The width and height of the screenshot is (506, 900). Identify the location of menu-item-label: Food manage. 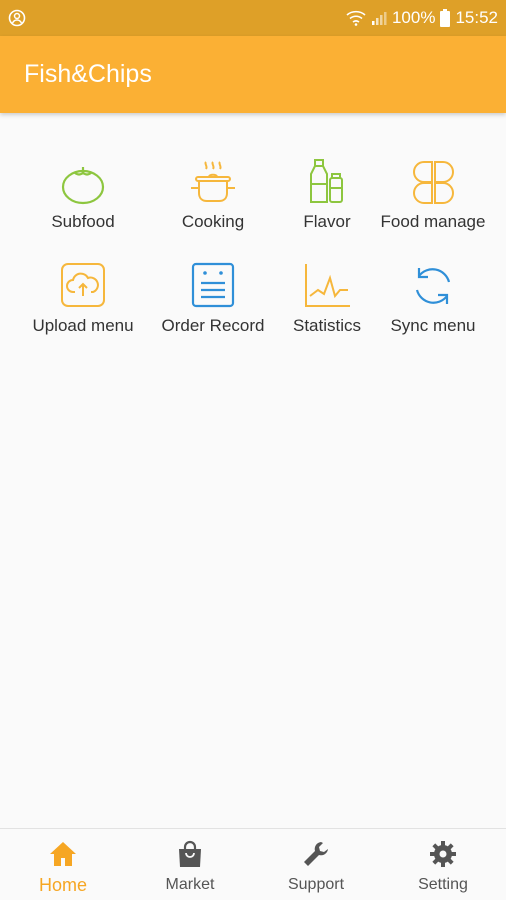
(433, 221).